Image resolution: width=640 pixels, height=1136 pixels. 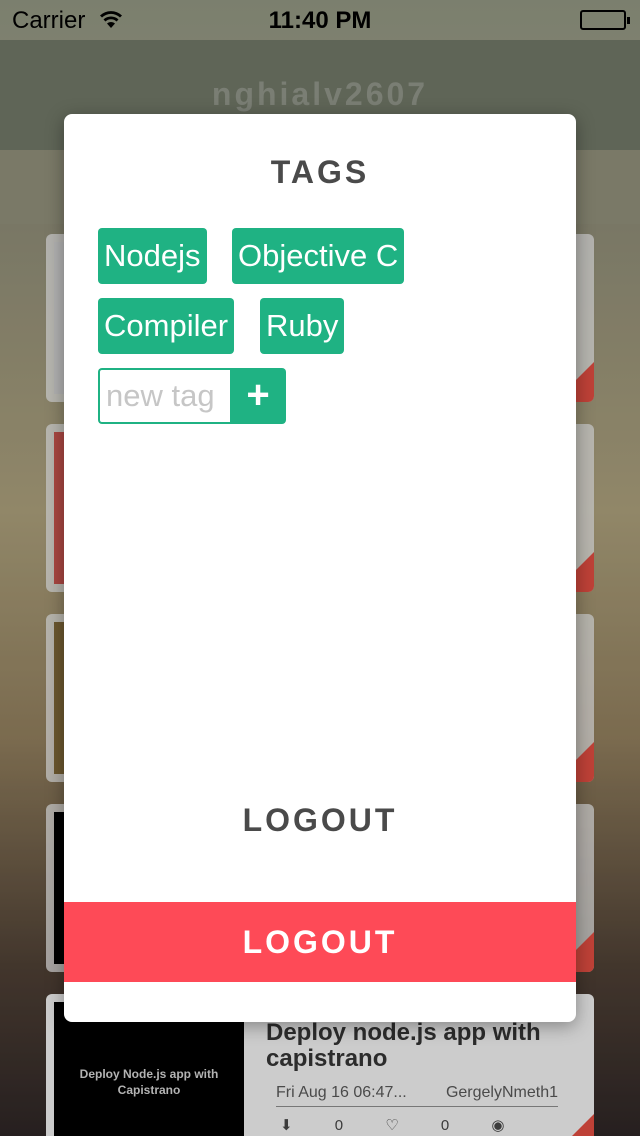 What do you see at coordinates (605, 20) in the screenshot?
I see `battery-icon` at bounding box center [605, 20].